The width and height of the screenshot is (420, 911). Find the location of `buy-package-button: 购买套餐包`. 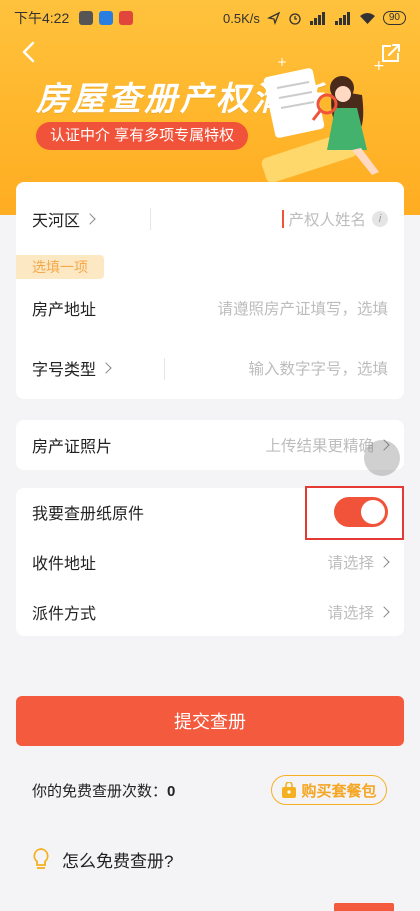

buy-package-button: 购买套餐包 is located at coordinates (329, 790).